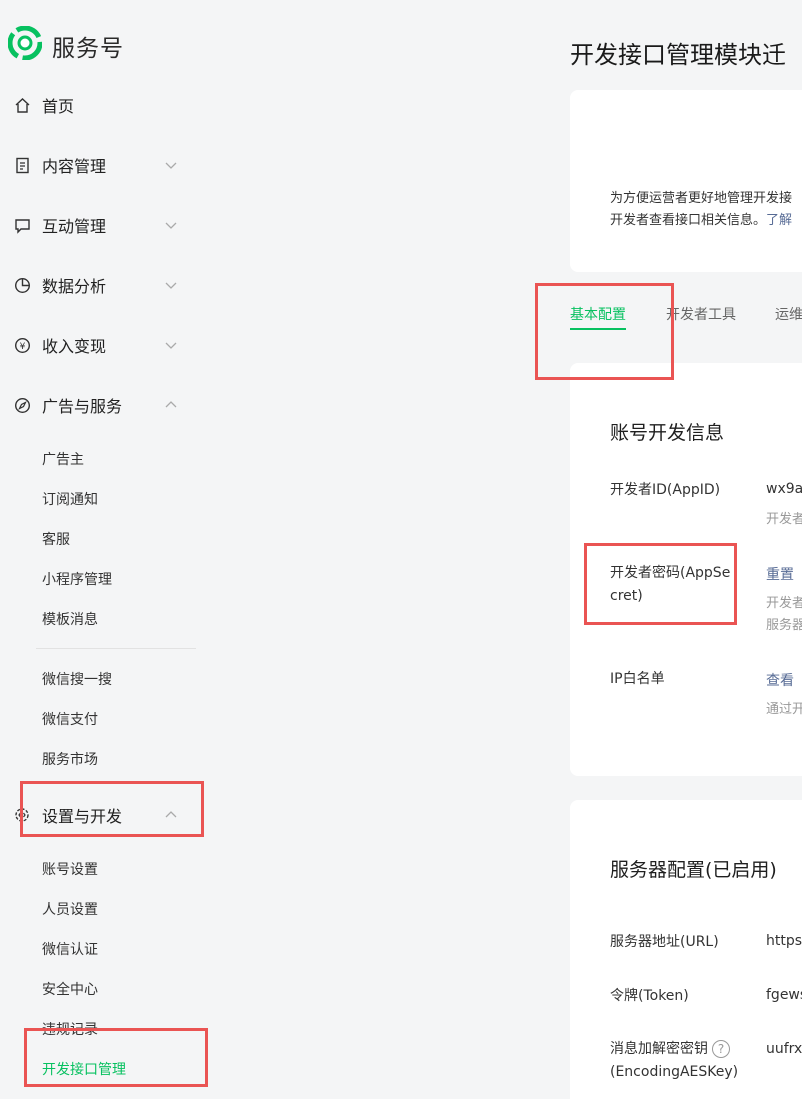  Describe the element at coordinates (637, 679) in the screenshot. I see `ip-whitelist-label: IP白名单` at that location.